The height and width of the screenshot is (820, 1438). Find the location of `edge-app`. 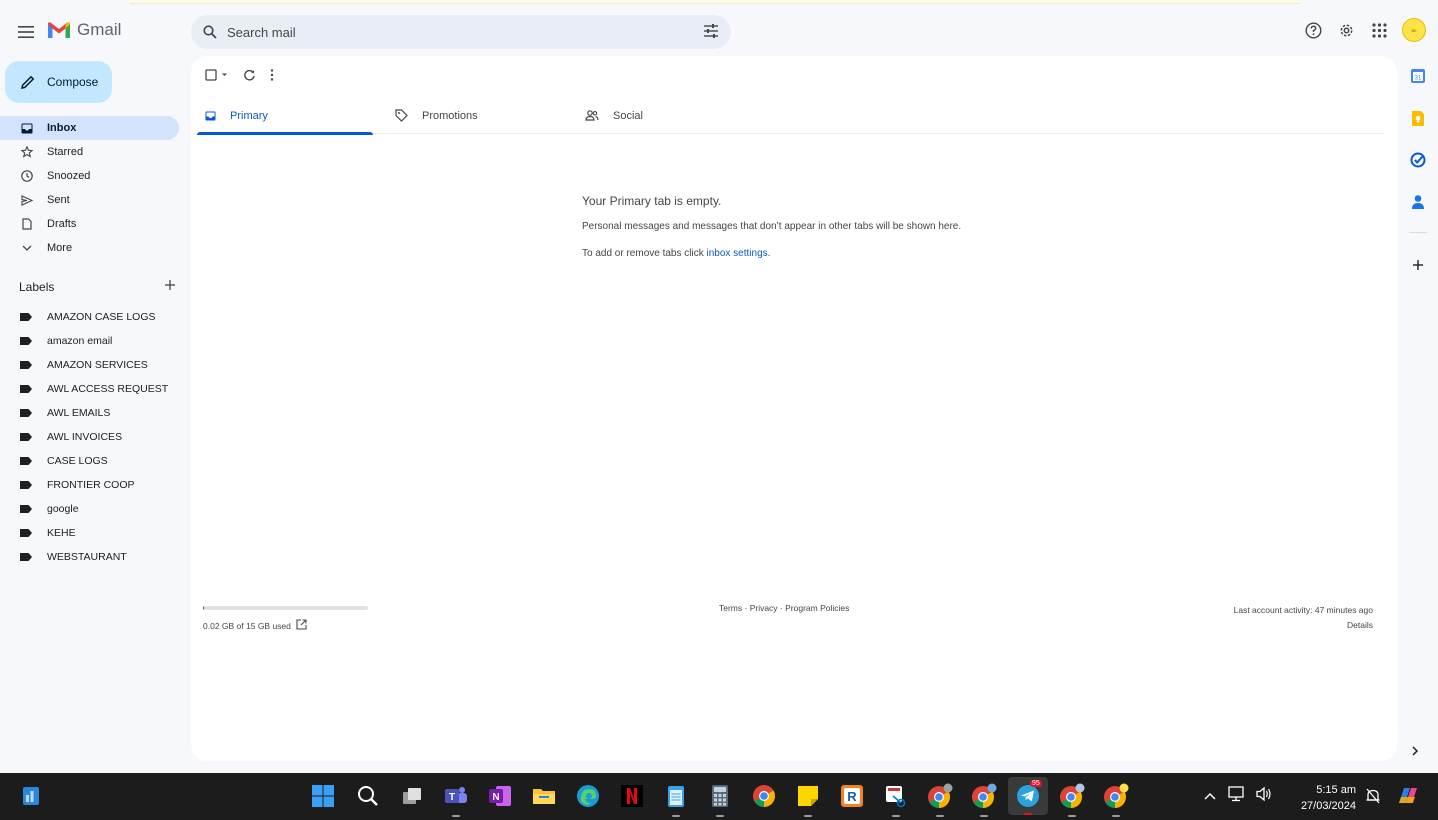

edge-app is located at coordinates (588, 796).